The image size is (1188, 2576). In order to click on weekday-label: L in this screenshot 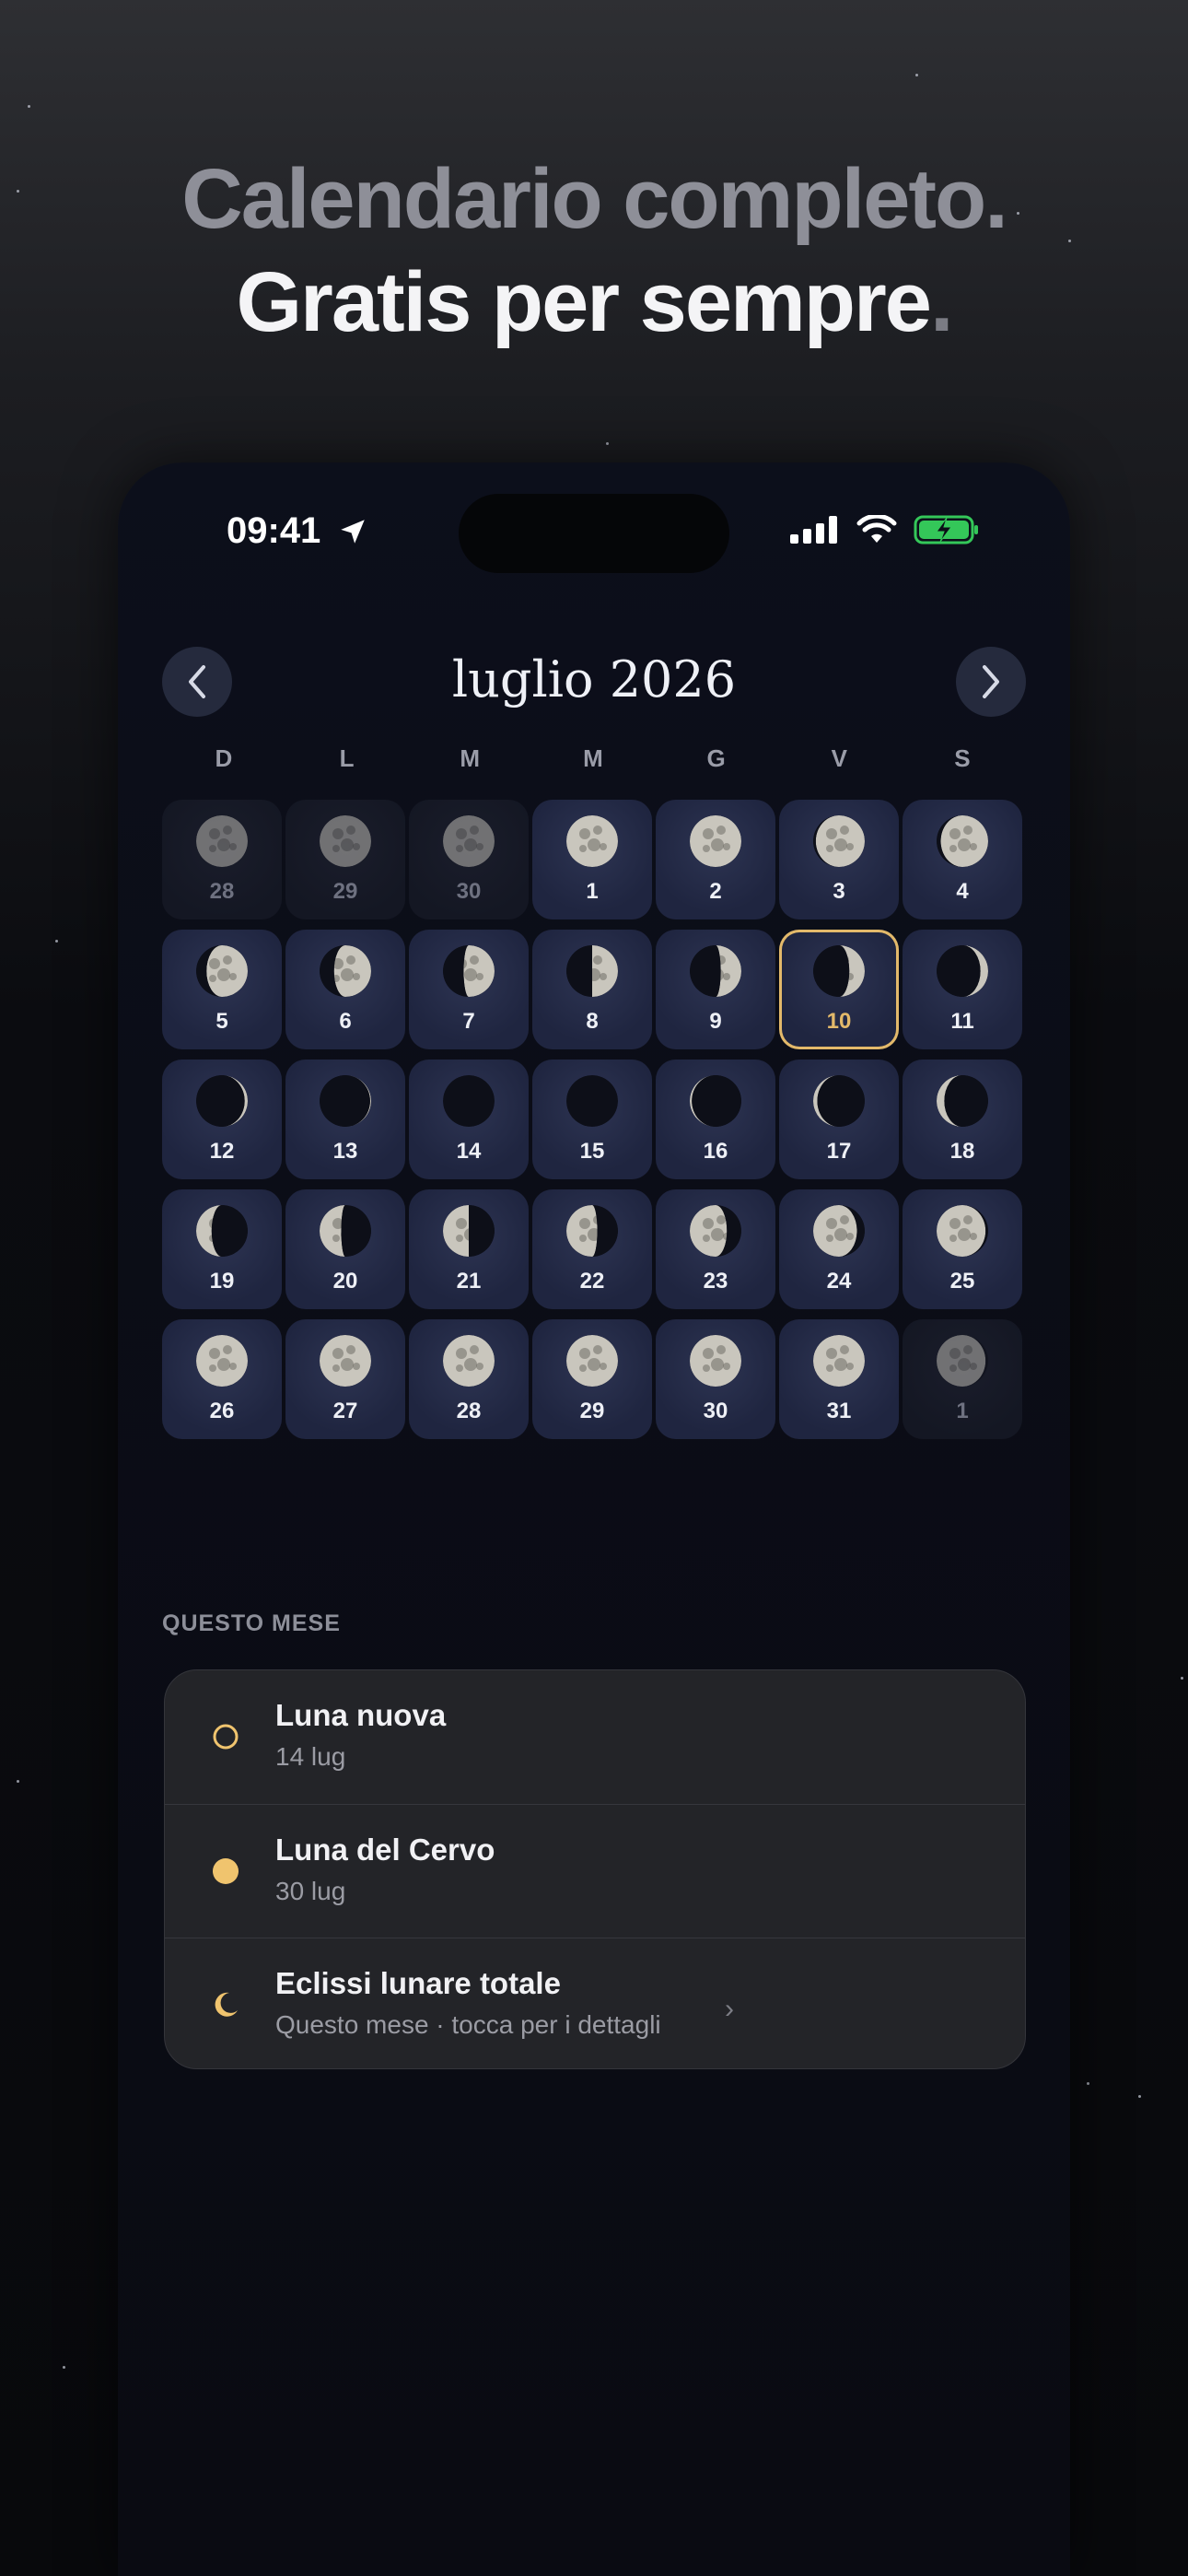, I will do `click(347, 758)`.